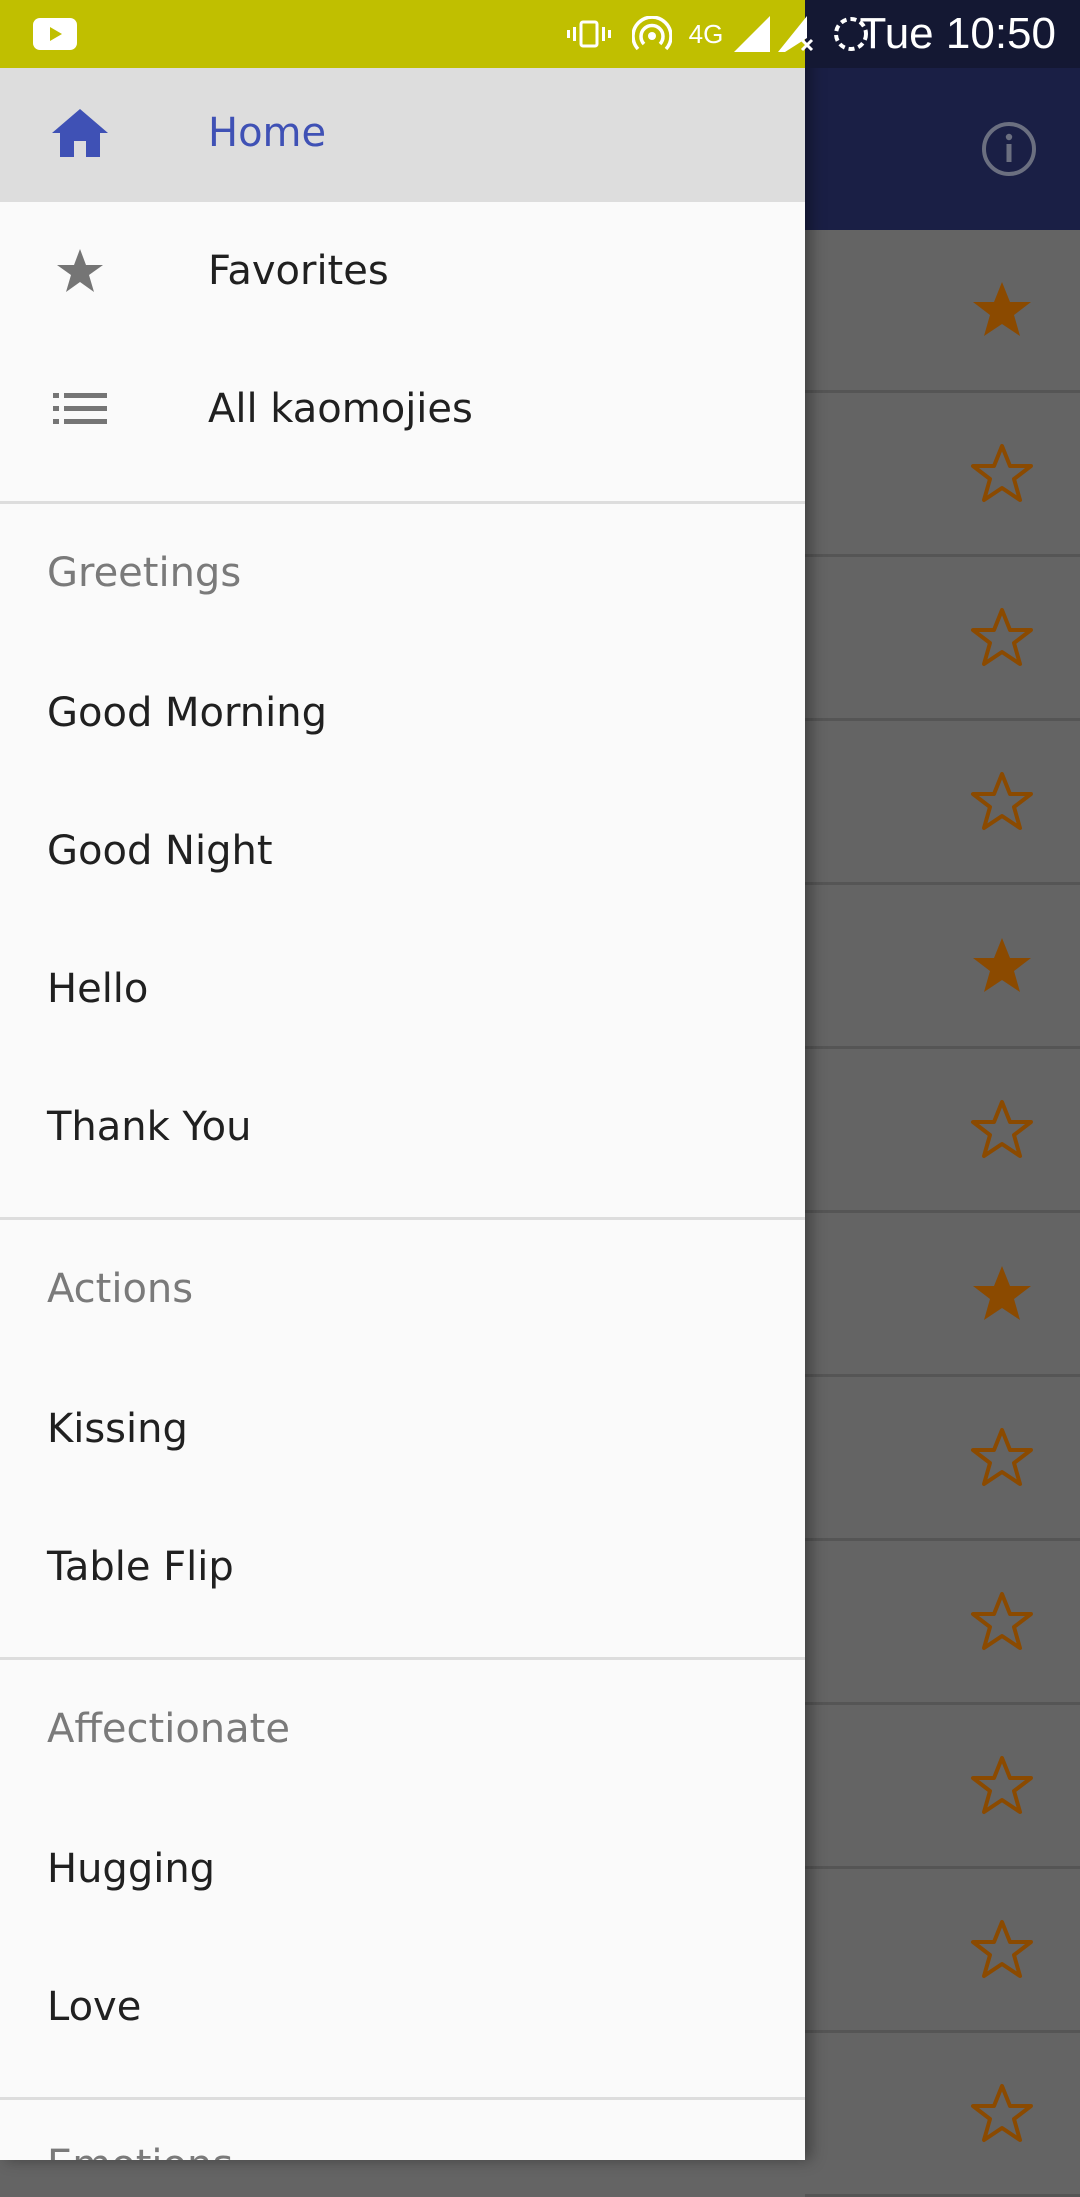 The height and width of the screenshot is (2197, 1080). I want to click on info-icon, so click(1009, 149).